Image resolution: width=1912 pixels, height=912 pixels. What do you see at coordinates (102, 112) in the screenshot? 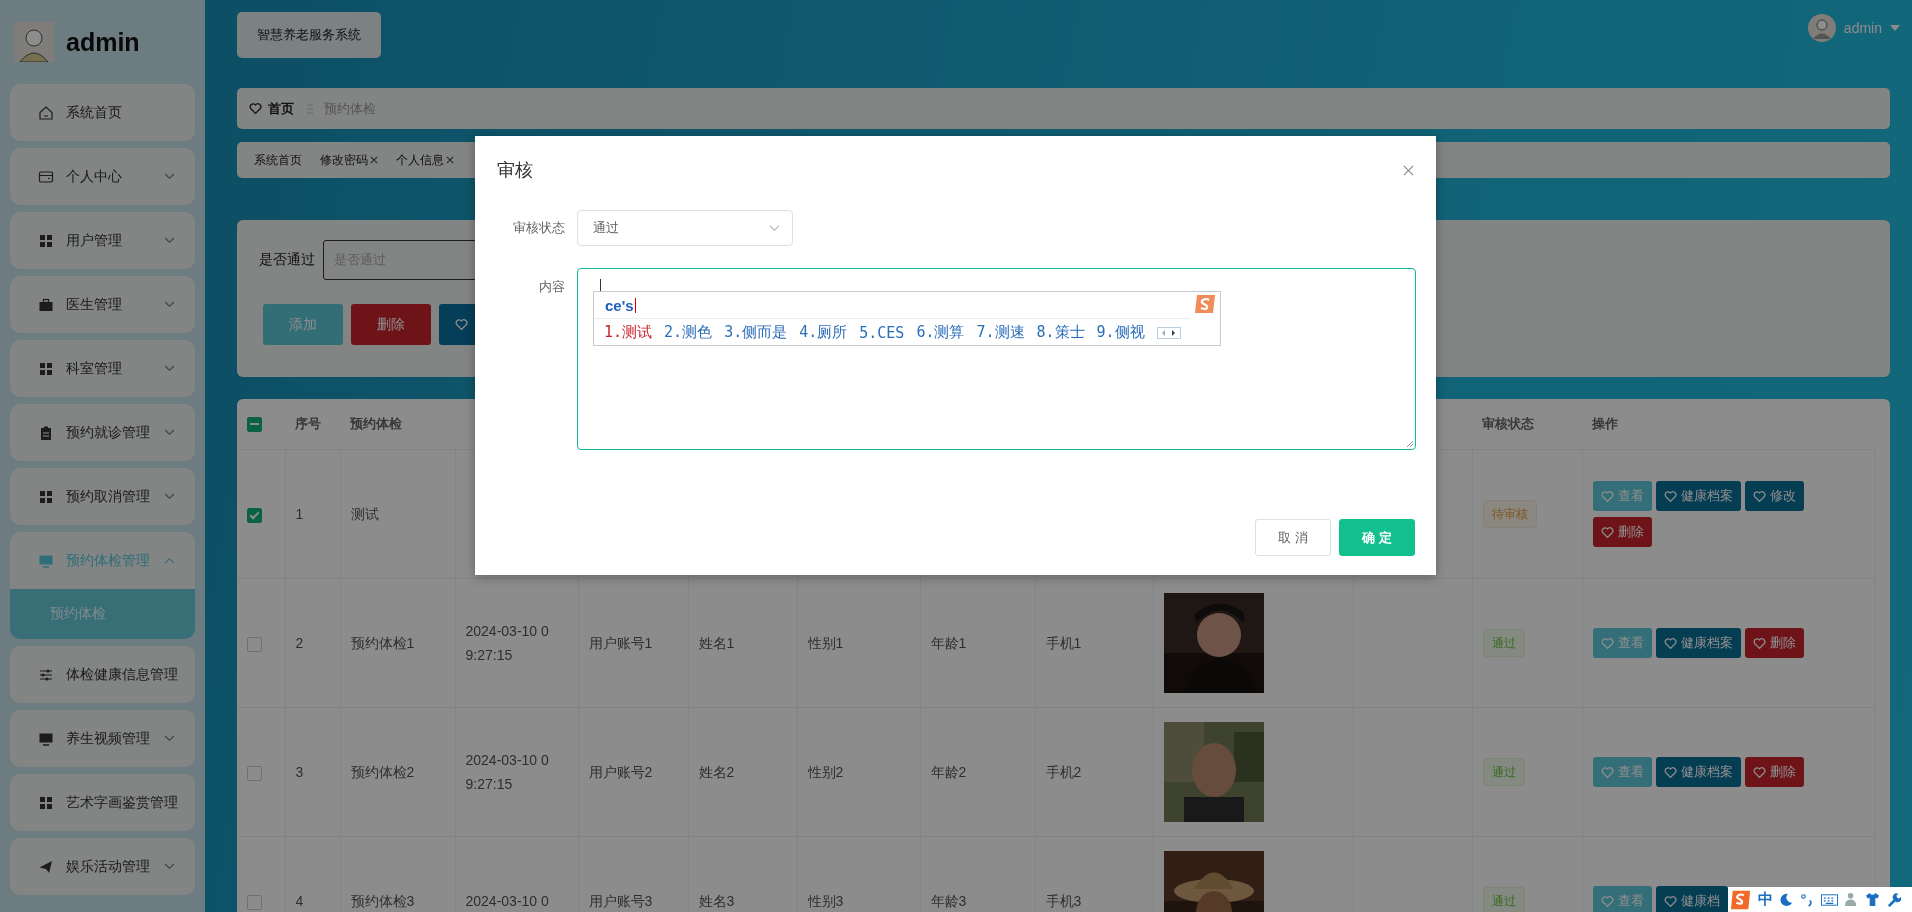
I see `menu-item: 系统首页` at bounding box center [102, 112].